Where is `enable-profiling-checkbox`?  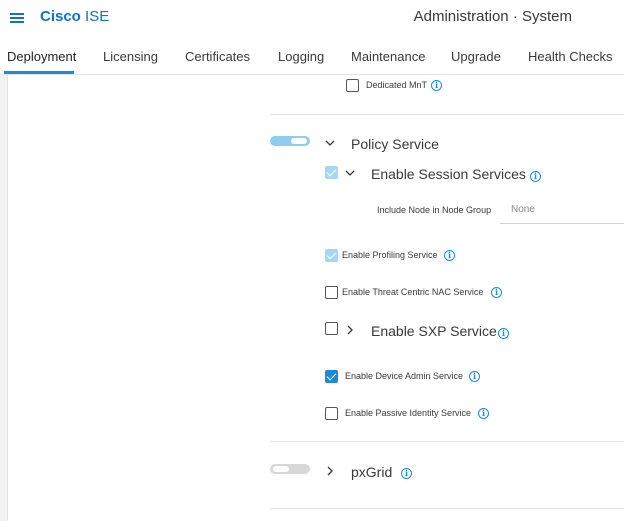 enable-profiling-checkbox is located at coordinates (331, 255).